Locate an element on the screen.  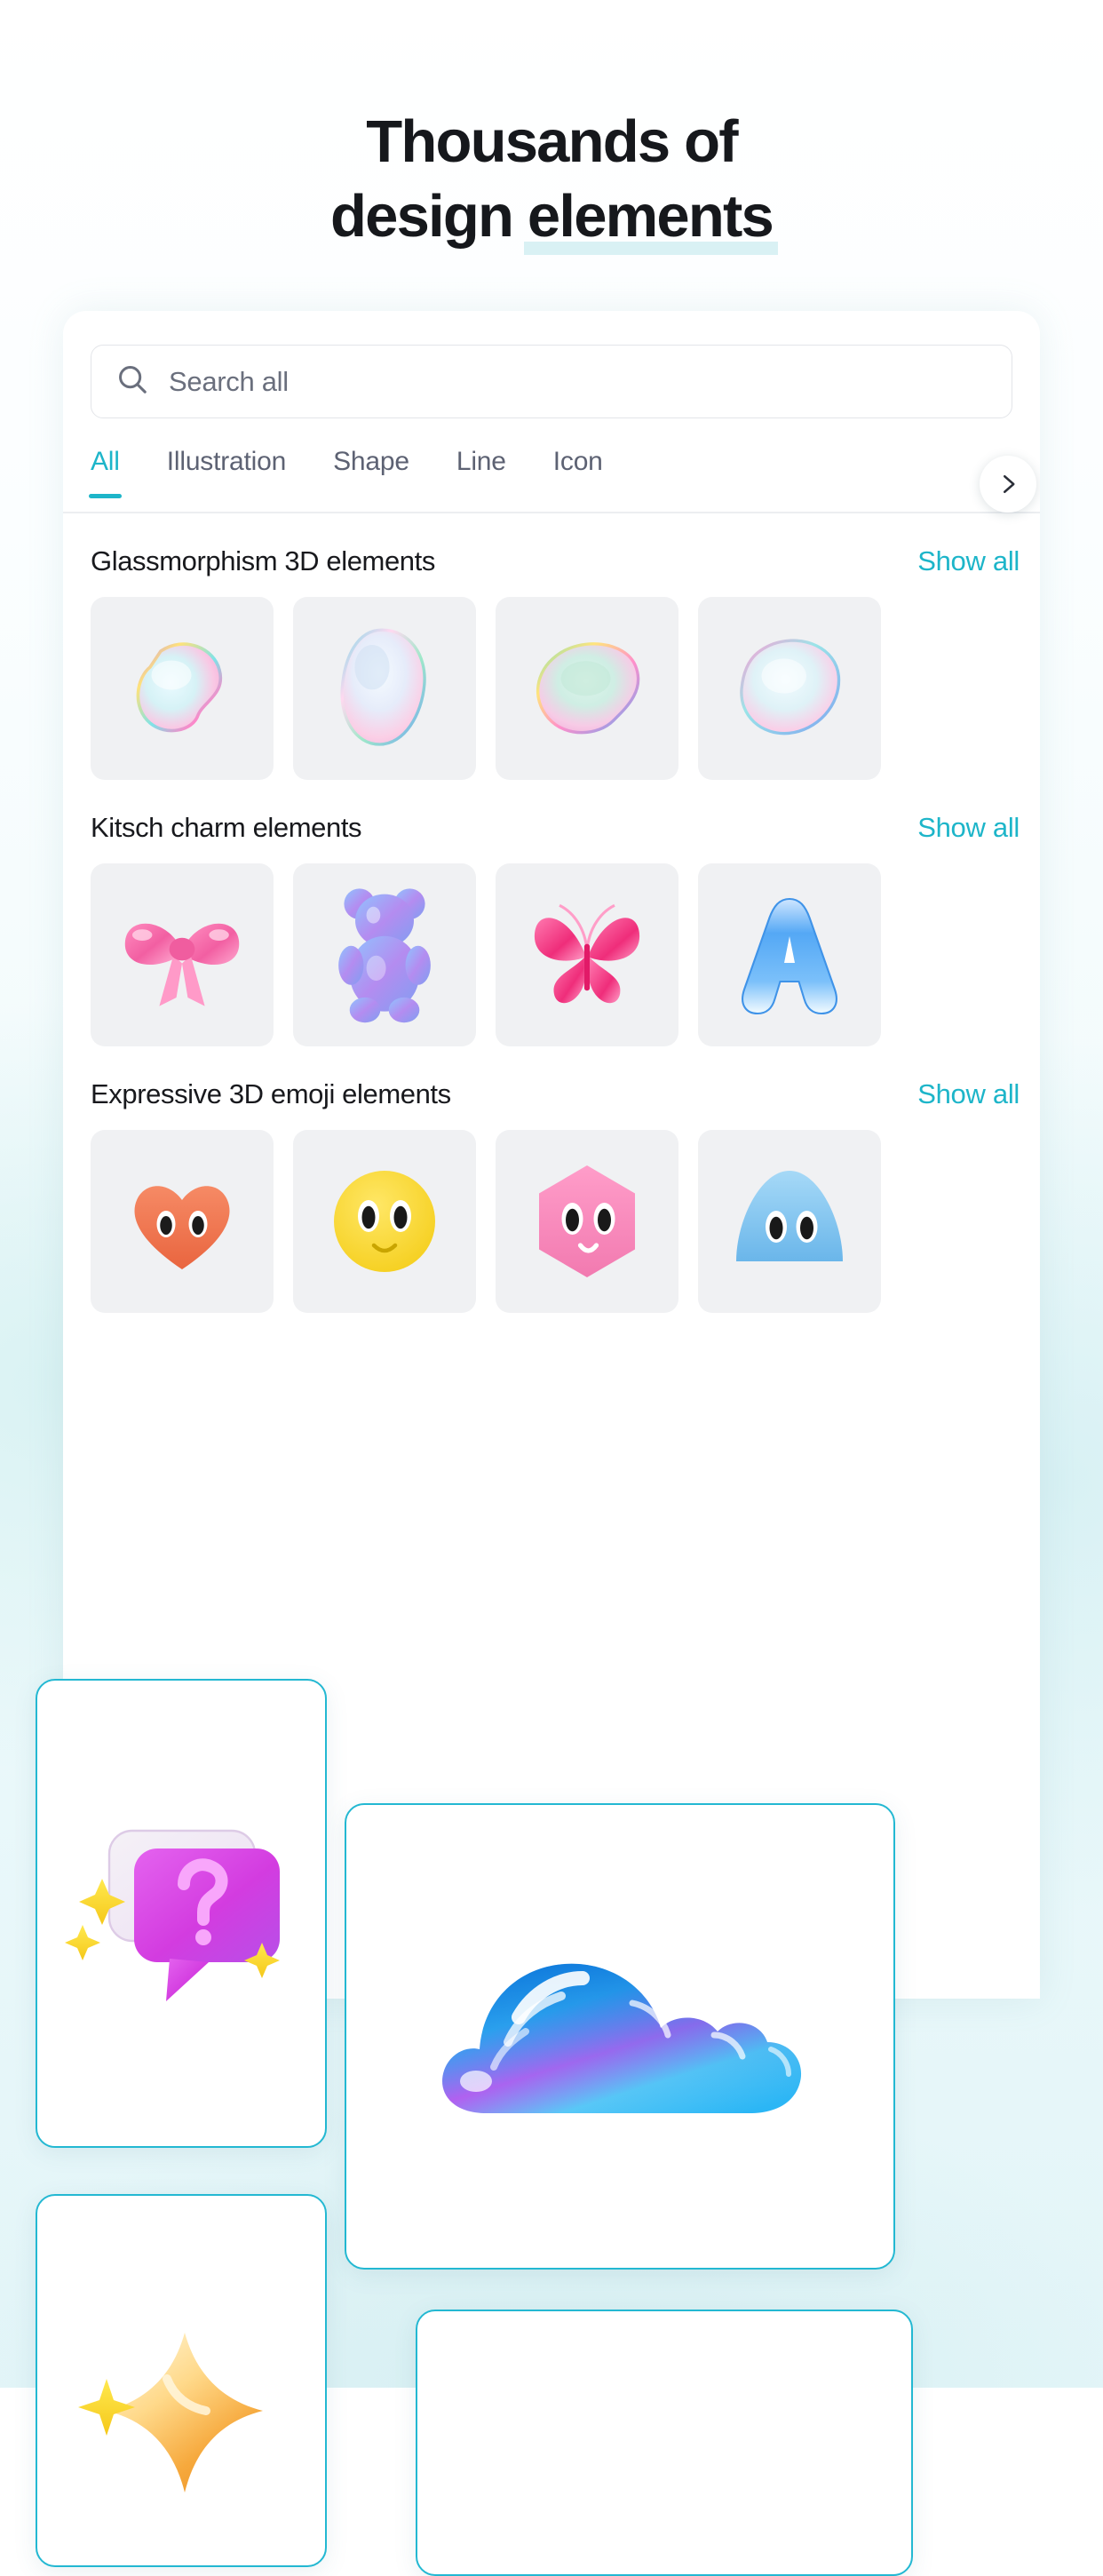
chevron-right-icon is located at coordinates (1008, 484).